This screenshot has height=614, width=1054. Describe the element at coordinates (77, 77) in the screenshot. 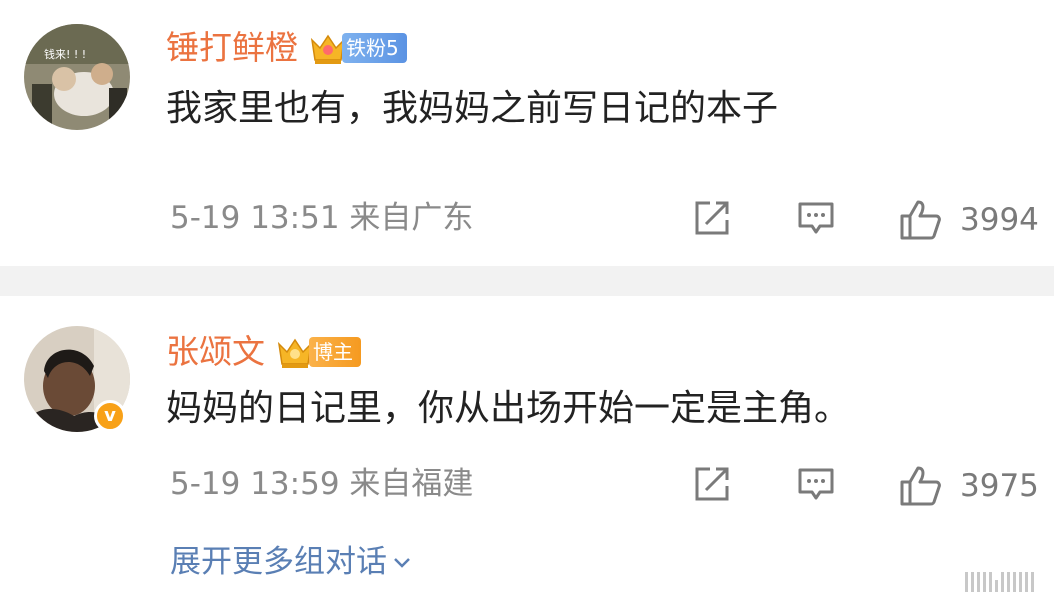

I see `avatar: 钱来! ! !` at that location.